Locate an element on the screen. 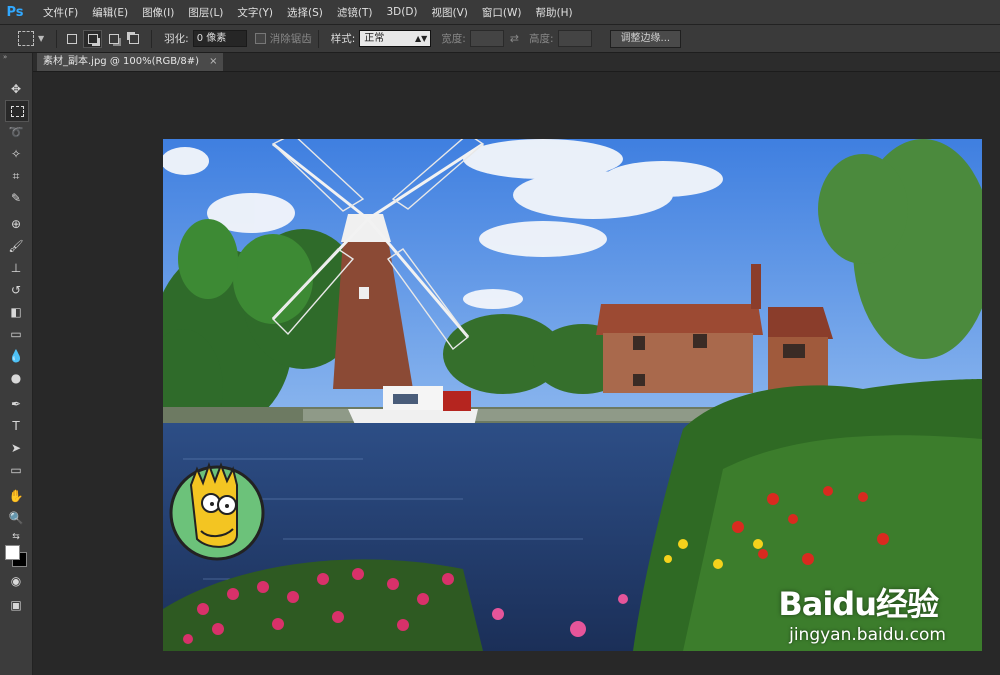 This screenshot has height=675, width=1000. eyedropper-tool-icon: ✎ is located at coordinates (16, 198).